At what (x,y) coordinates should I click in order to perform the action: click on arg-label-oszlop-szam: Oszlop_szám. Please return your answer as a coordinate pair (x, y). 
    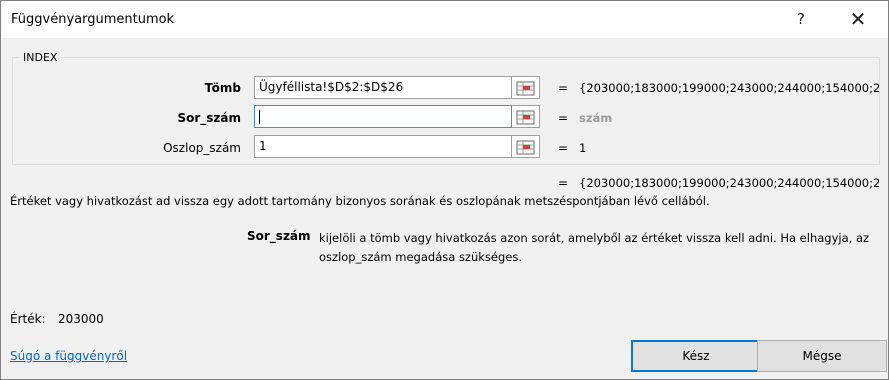
    Looking at the image, I should click on (202, 148).